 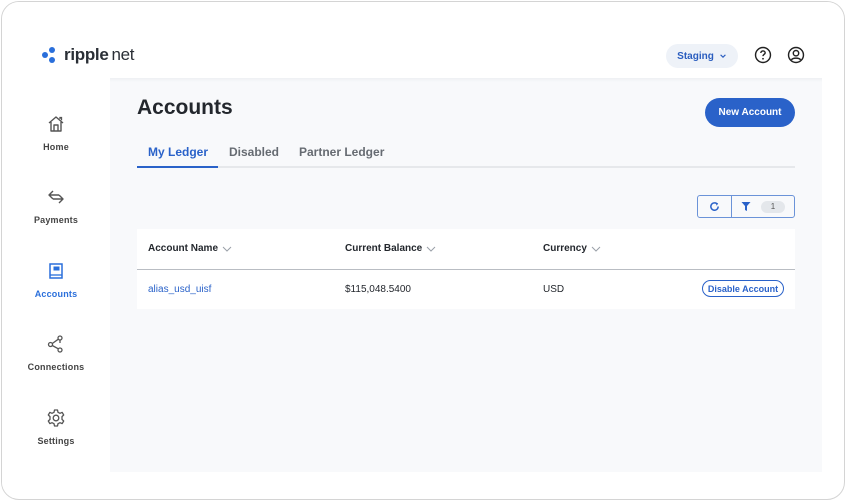 I want to click on filter-icon, so click(x=746, y=206).